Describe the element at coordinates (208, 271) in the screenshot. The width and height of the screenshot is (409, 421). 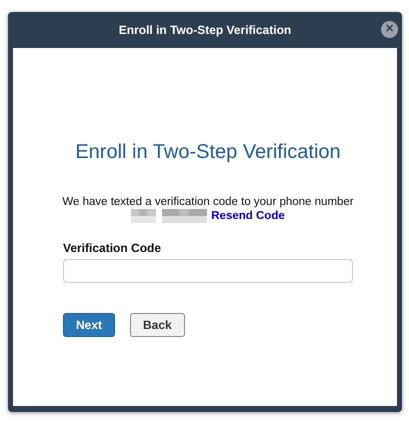
I see `verification-code-field` at that location.